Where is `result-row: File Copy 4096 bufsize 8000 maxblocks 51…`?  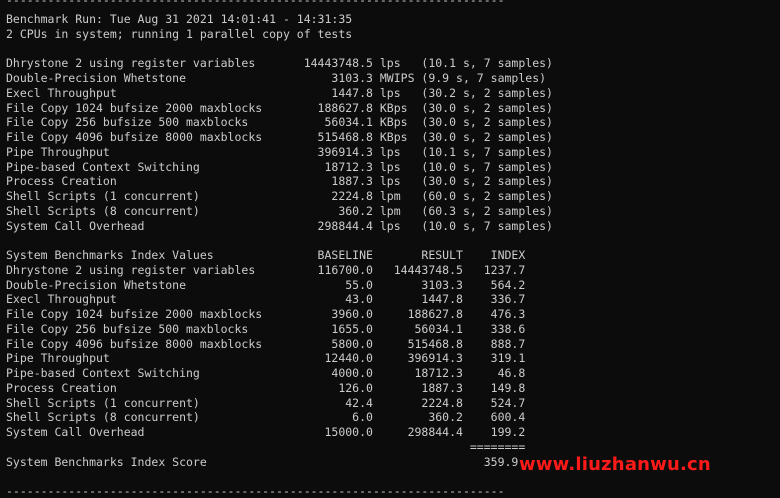
result-row: File Copy 4096 bufsize 8000 maxblocks 51… is located at coordinates (279, 137).